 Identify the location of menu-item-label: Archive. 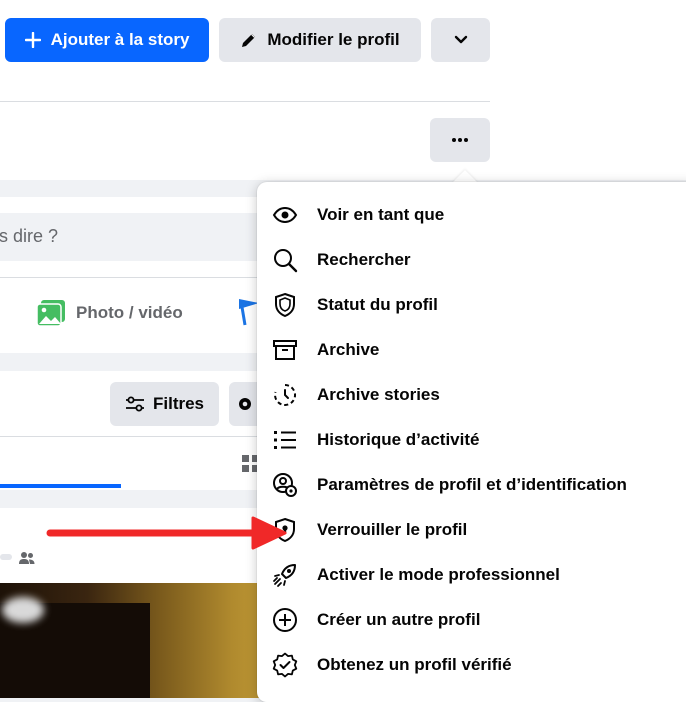
(348, 349).